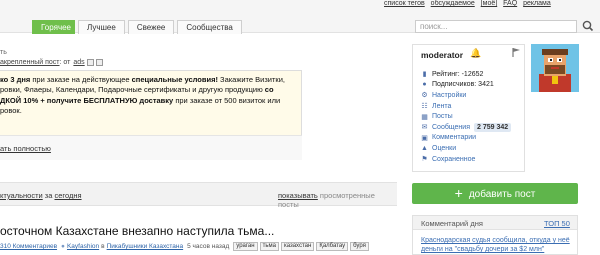 The height and width of the screenshot is (255, 600). Describe the element at coordinates (516, 54) in the screenshot. I see `flag-icon` at that location.